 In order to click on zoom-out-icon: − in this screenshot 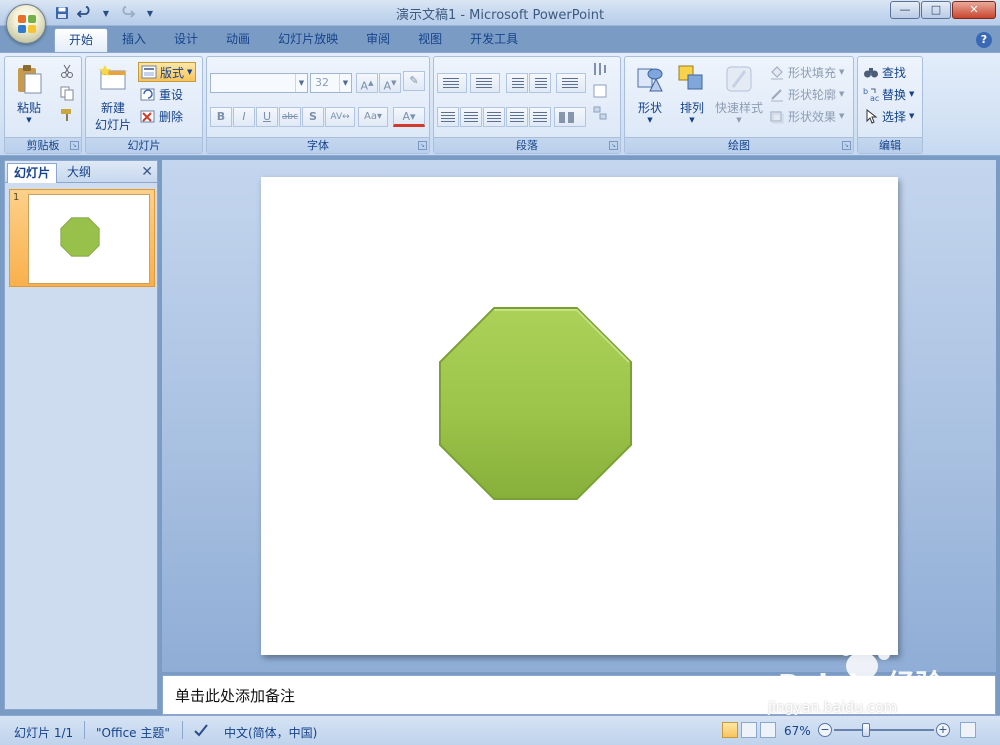, I will do `click(825, 730)`.